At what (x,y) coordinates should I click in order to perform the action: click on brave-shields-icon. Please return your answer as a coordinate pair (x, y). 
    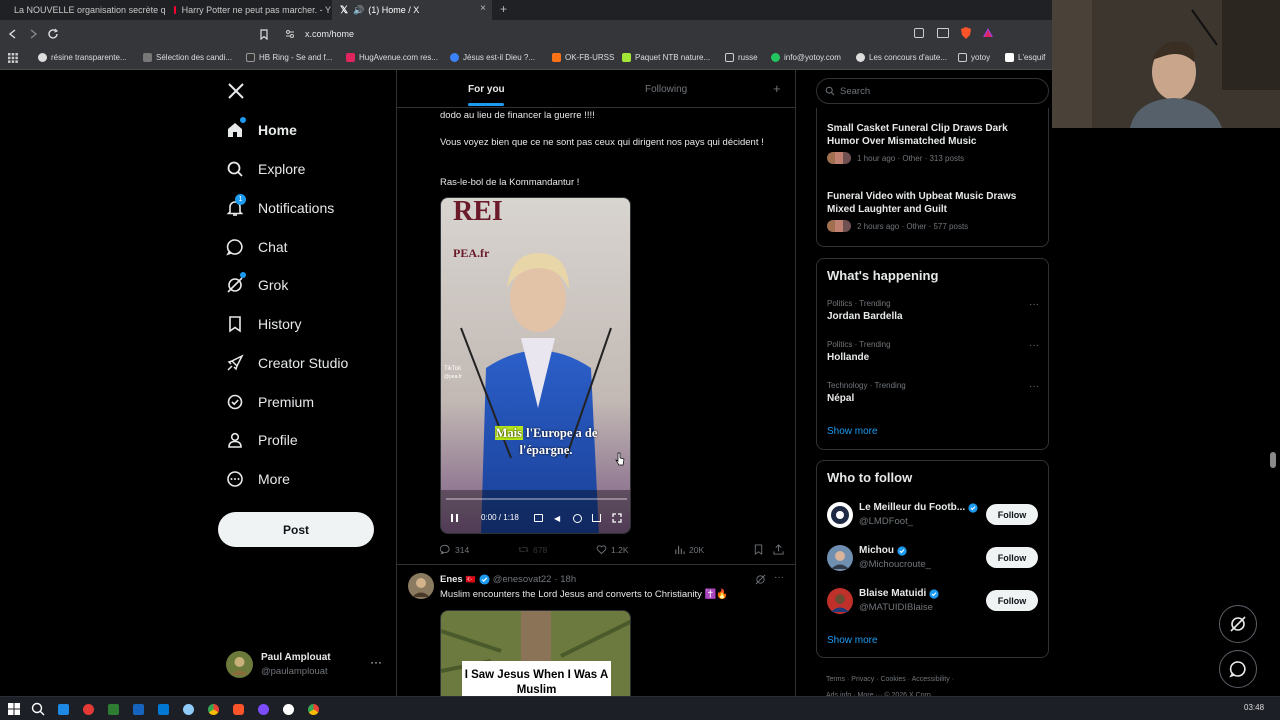
    Looking at the image, I should click on (966, 33).